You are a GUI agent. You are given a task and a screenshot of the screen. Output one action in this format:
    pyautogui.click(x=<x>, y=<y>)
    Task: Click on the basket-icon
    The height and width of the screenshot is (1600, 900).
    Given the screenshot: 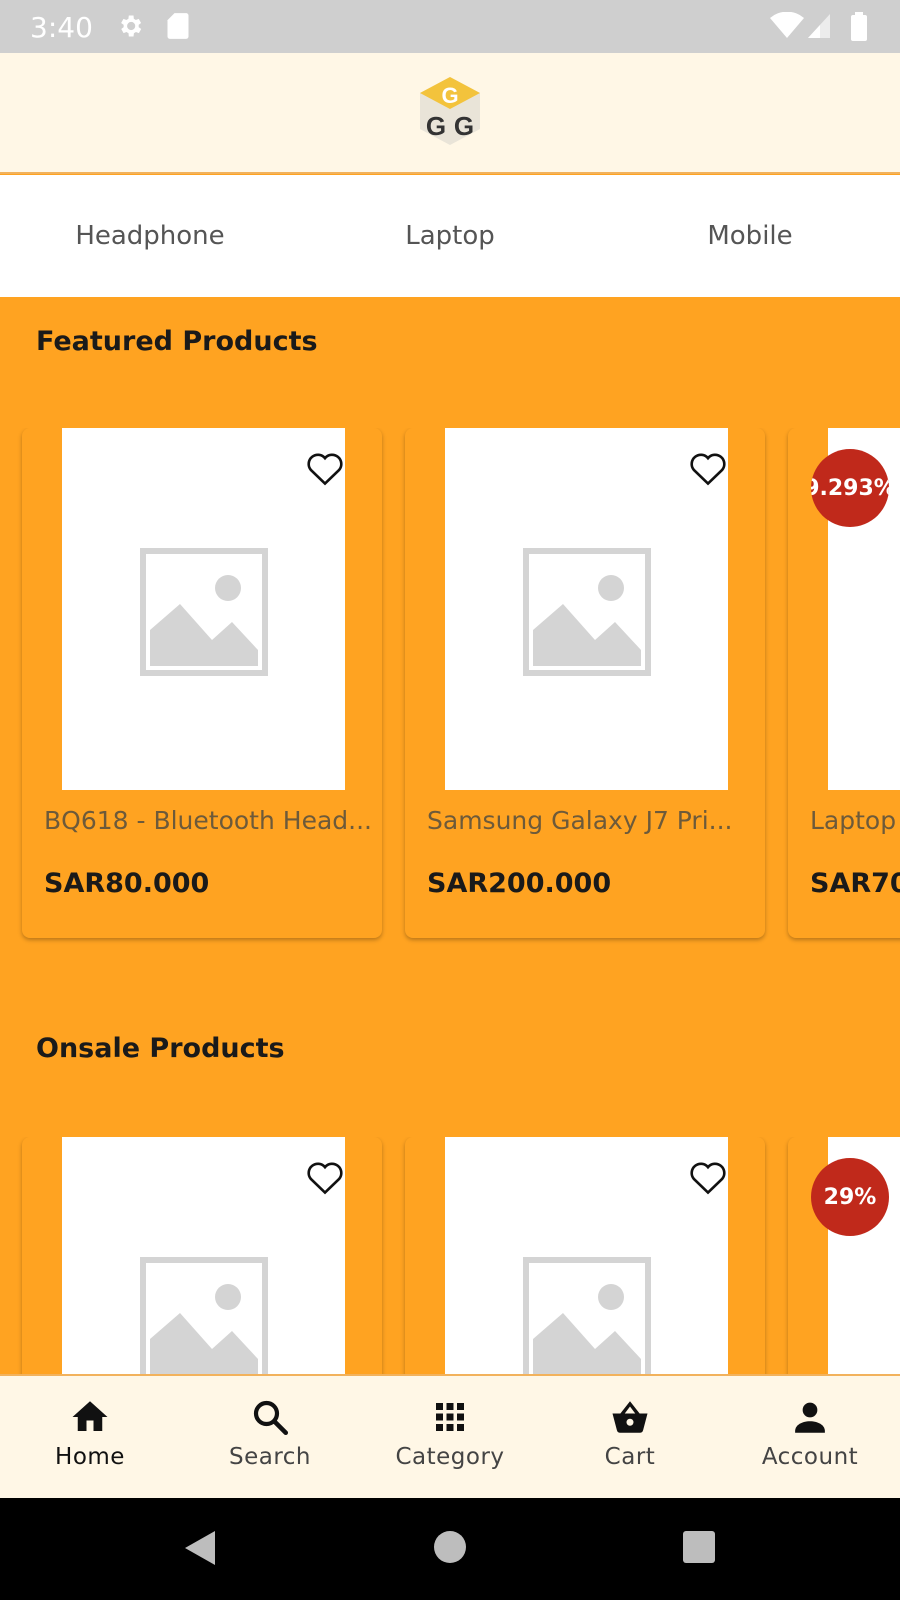 What is the action you would take?
    pyautogui.click(x=630, y=1417)
    